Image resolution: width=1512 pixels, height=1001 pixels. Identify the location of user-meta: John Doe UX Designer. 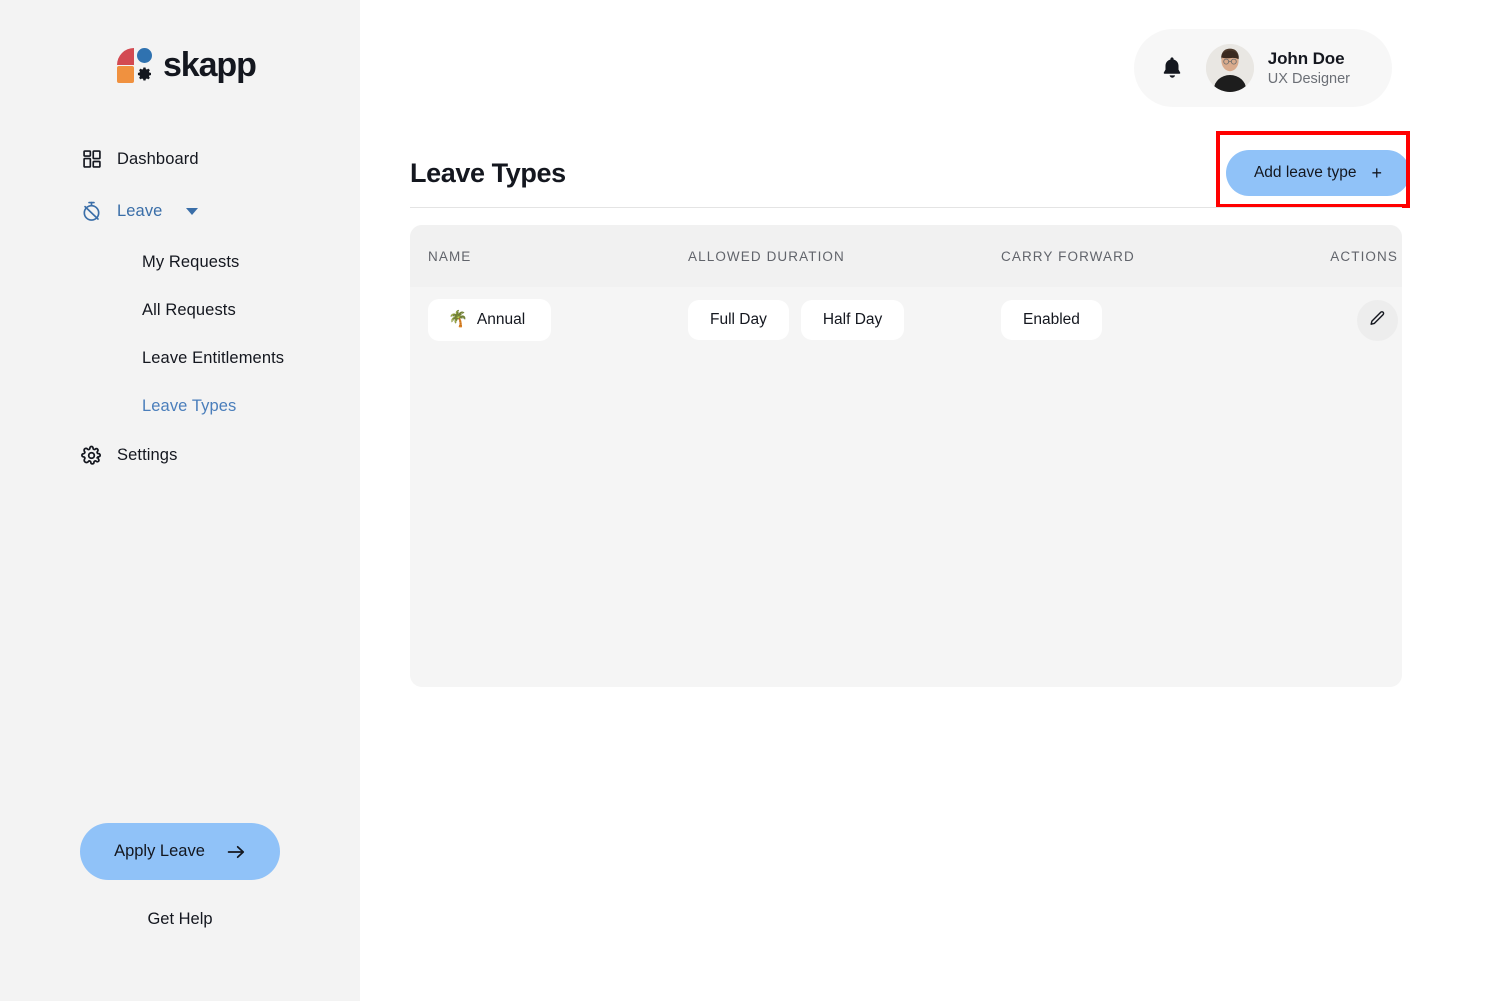
(1309, 68).